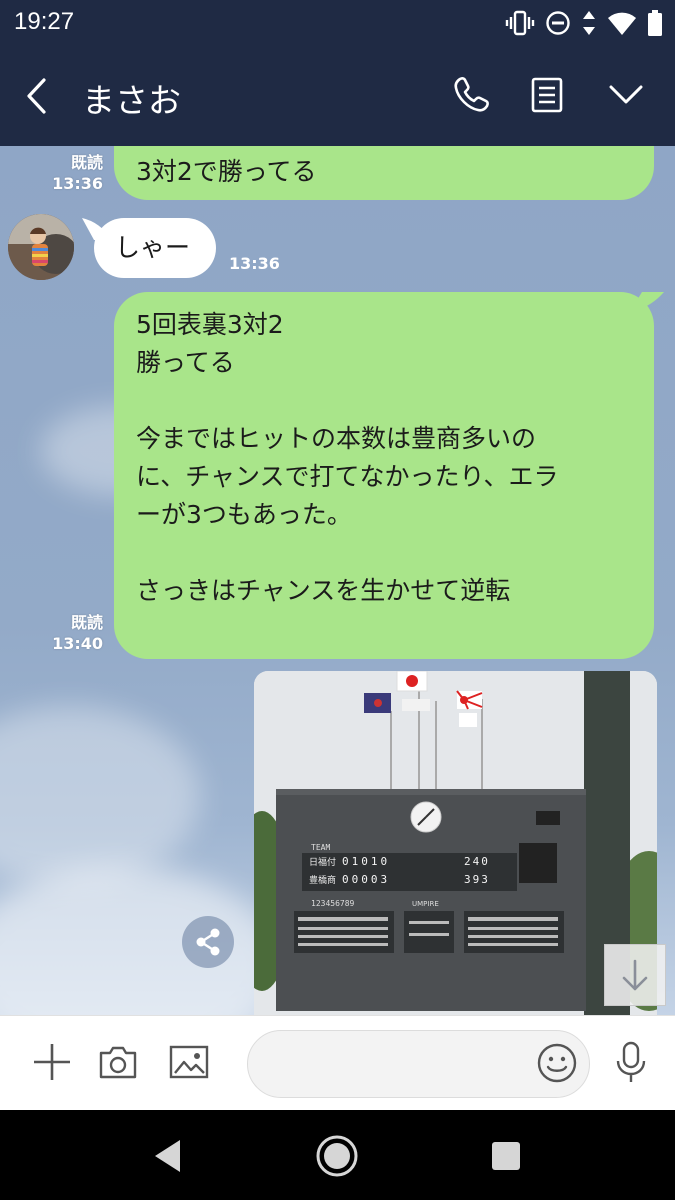 The width and height of the screenshot is (675, 1200). I want to click on notes-icon, so click(547, 95).